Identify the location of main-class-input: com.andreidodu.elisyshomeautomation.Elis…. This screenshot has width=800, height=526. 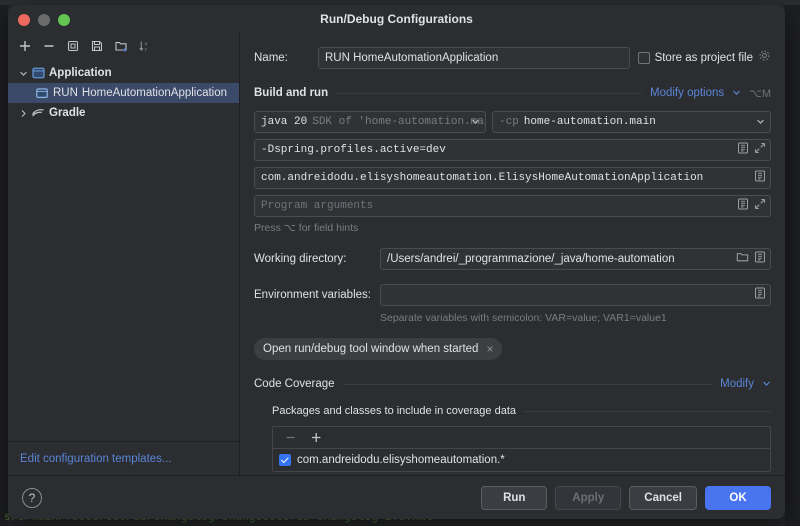
(512, 178).